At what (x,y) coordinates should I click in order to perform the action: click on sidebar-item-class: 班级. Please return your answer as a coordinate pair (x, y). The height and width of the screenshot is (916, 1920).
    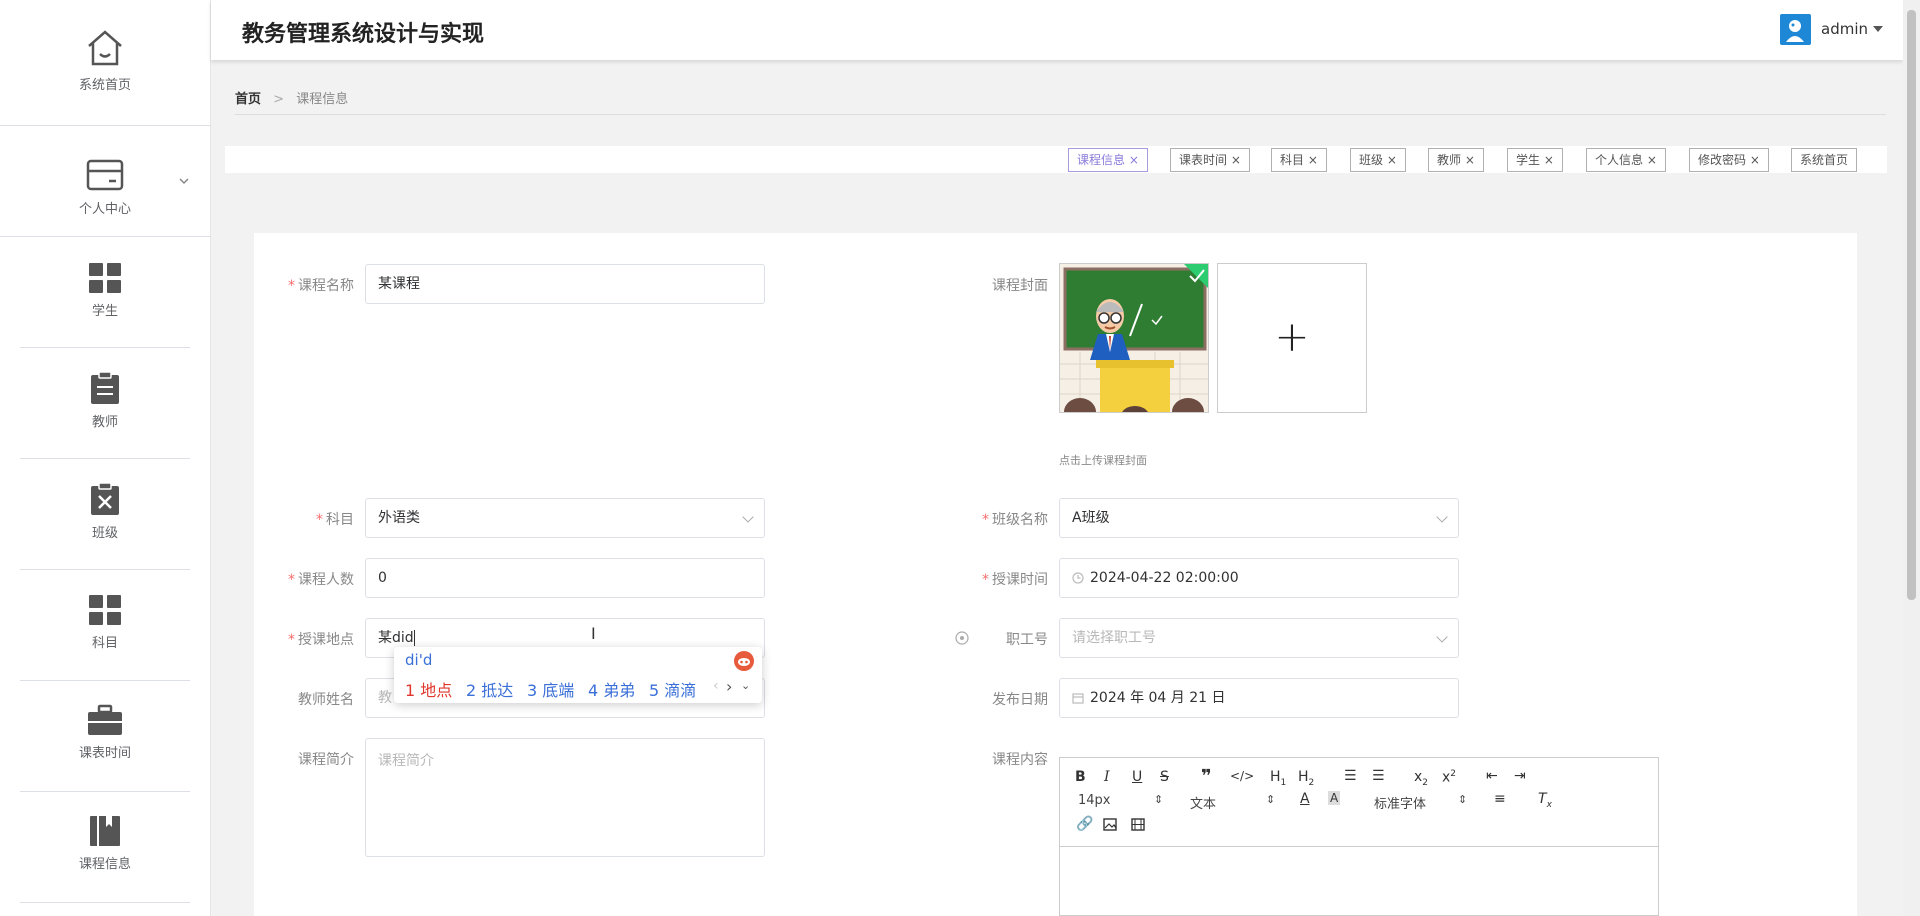
    Looking at the image, I should click on (105, 511).